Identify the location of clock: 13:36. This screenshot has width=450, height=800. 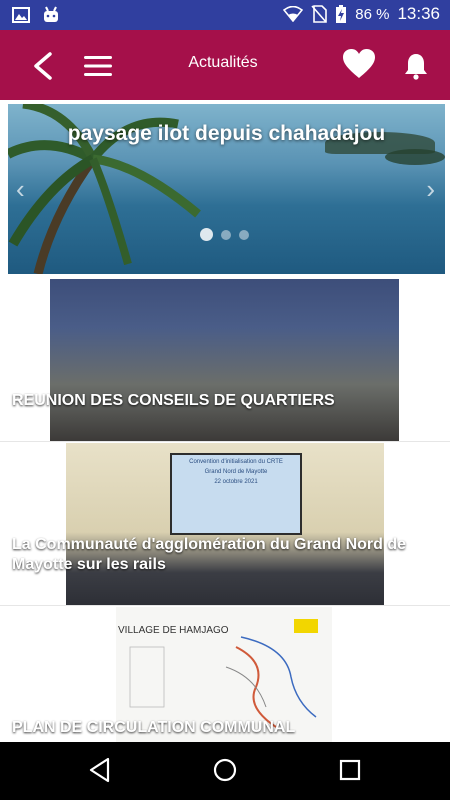
(418, 13).